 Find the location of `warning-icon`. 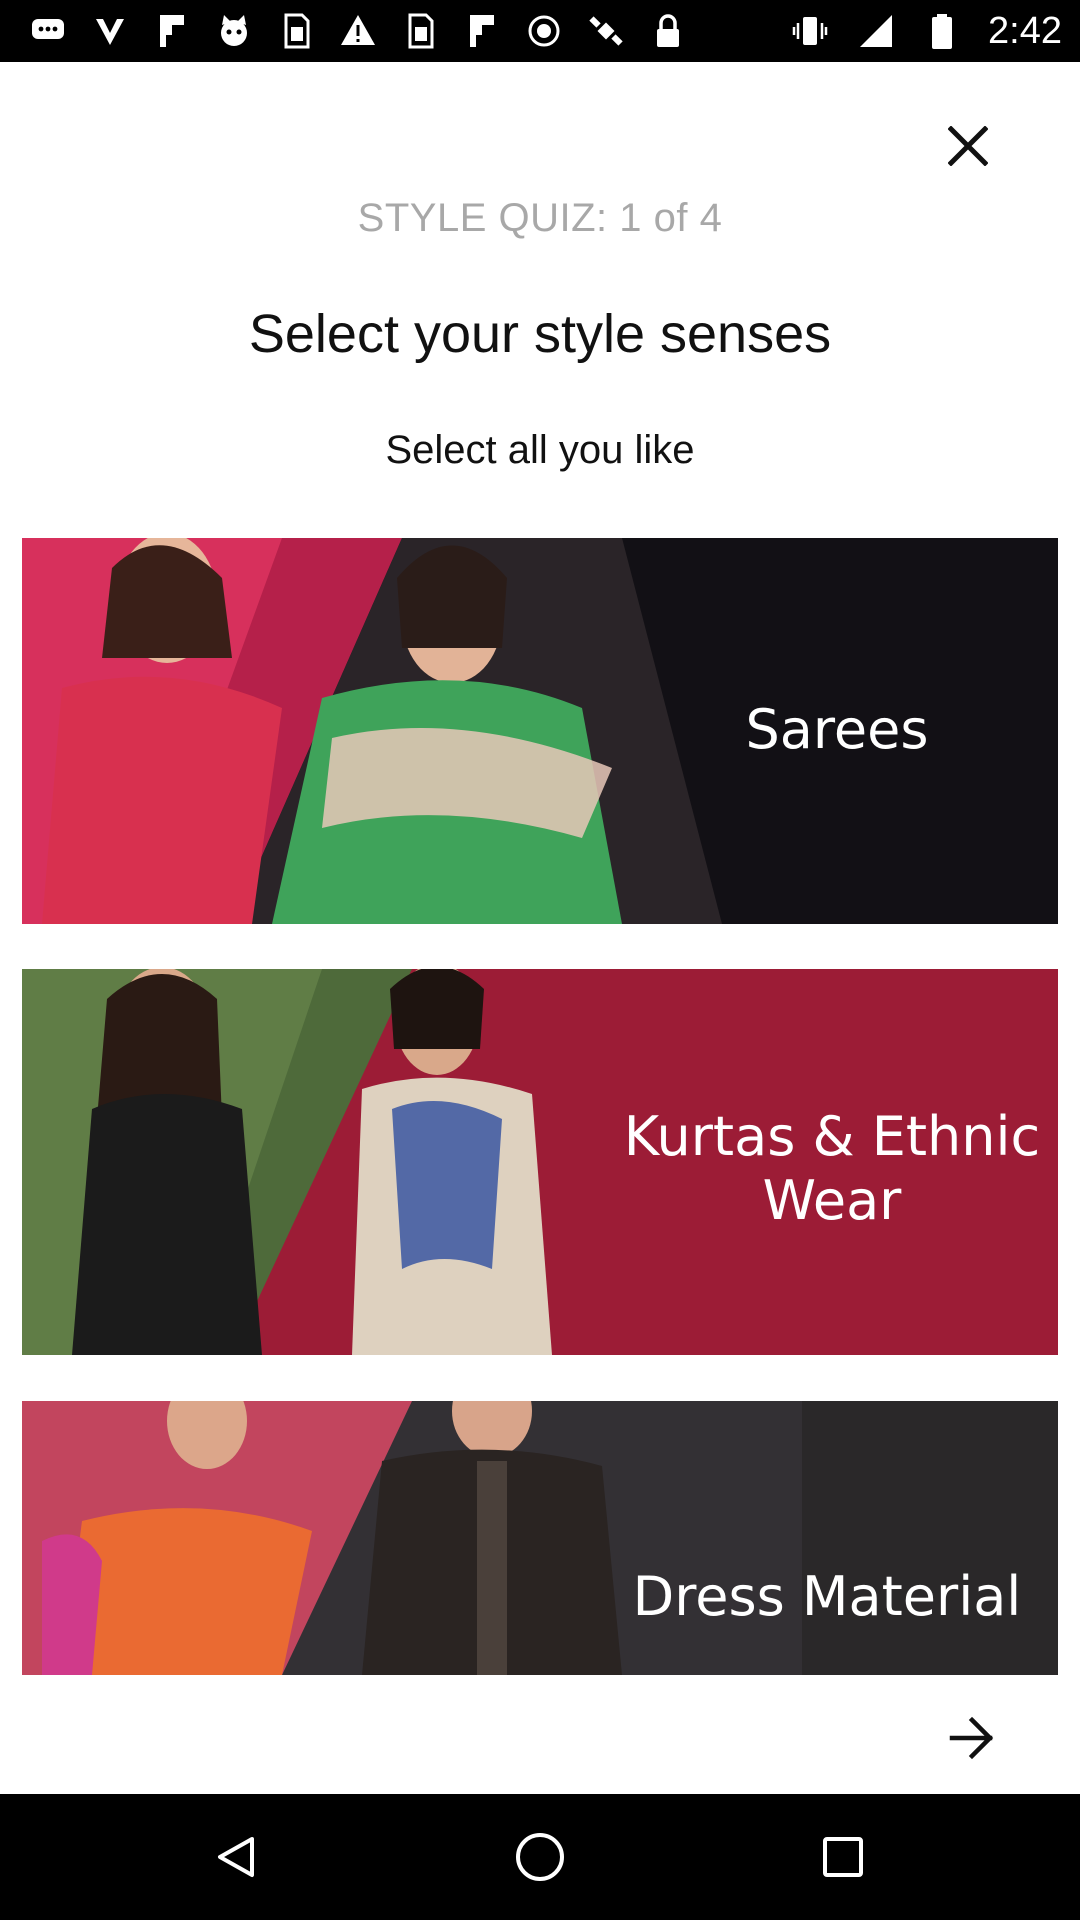

warning-icon is located at coordinates (358, 31).